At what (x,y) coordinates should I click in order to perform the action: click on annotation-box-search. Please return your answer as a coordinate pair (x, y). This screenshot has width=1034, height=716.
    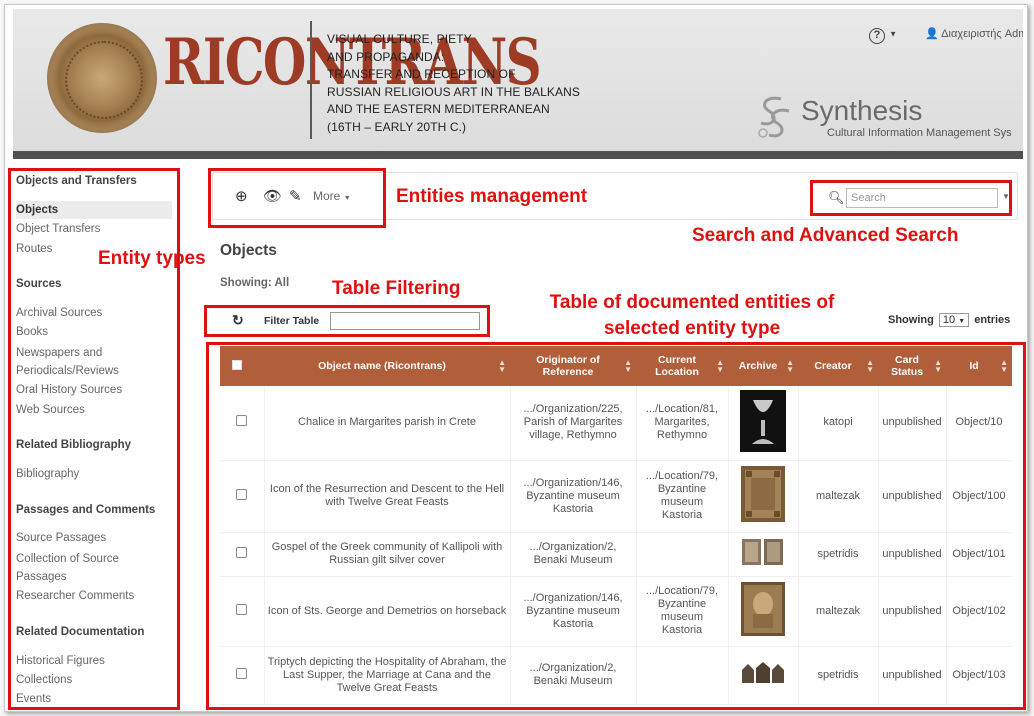
    Looking at the image, I should click on (911, 198).